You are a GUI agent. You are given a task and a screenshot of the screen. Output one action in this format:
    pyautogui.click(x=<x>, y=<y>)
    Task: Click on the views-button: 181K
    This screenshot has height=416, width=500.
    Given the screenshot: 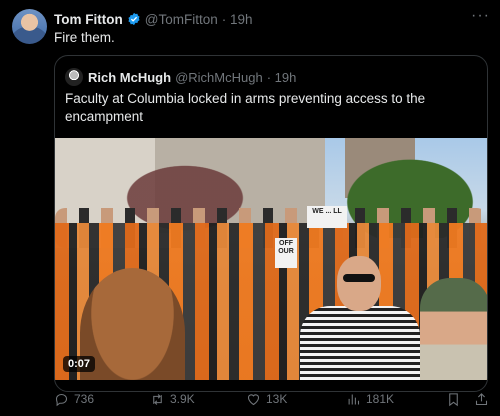 What is the action you would take?
    pyautogui.click(x=370, y=399)
    